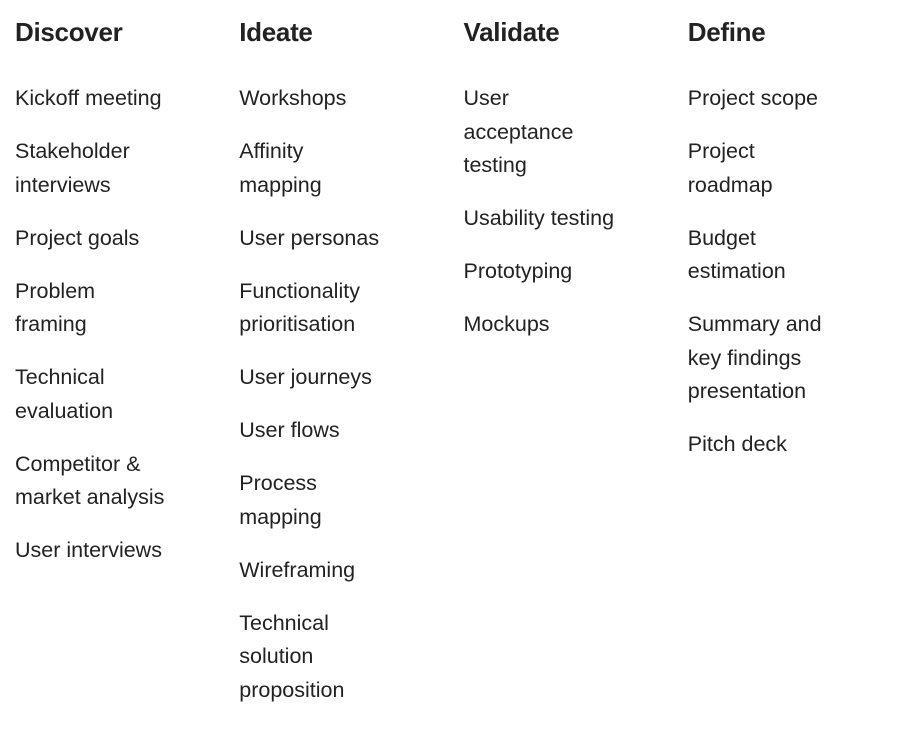  I want to click on list-item: Summary and key findings presentation, so click(754, 357).